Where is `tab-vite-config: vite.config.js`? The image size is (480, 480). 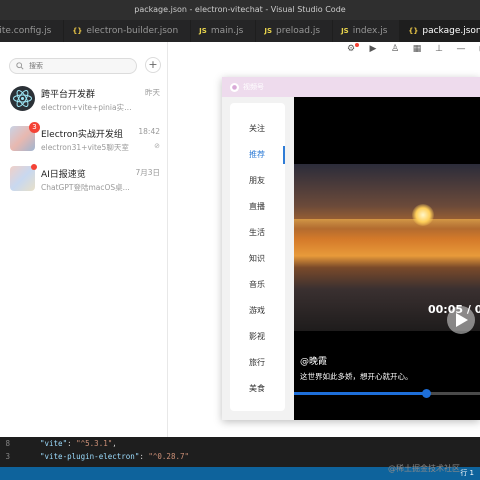
tab-vite-config: vite.config.js is located at coordinates (32, 31).